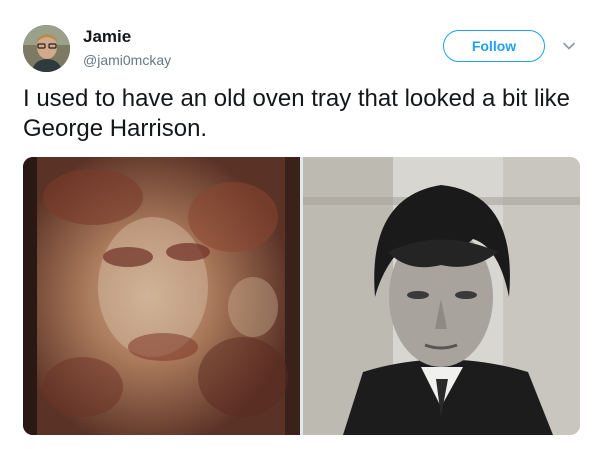 The height and width of the screenshot is (449, 600). I want to click on chevron-down-icon, so click(569, 46).